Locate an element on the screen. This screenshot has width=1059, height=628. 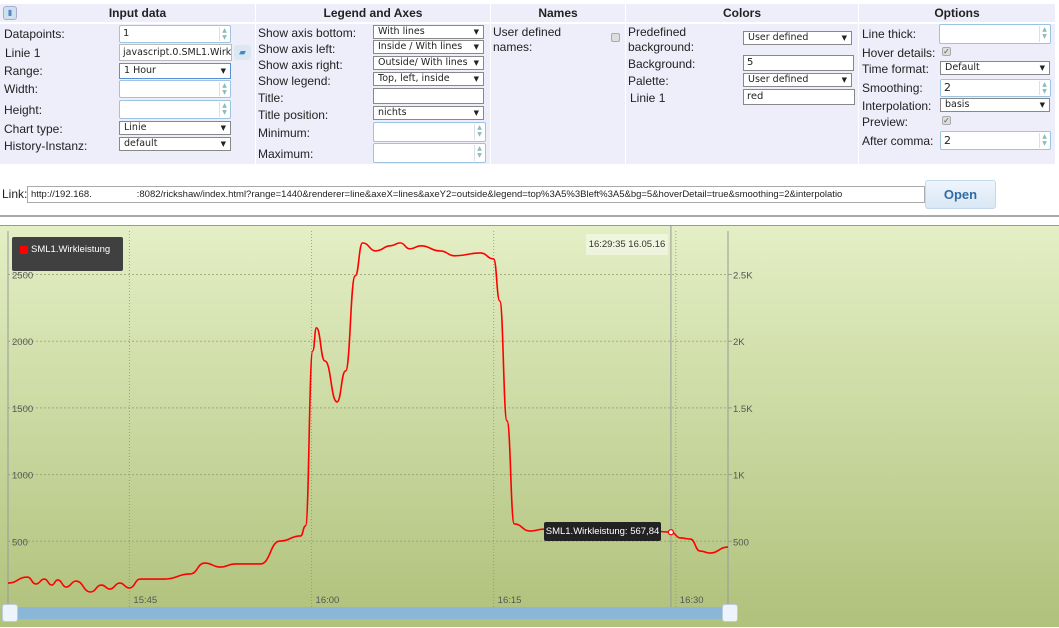
after-comma-value: 2 is located at coordinates (947, 140).